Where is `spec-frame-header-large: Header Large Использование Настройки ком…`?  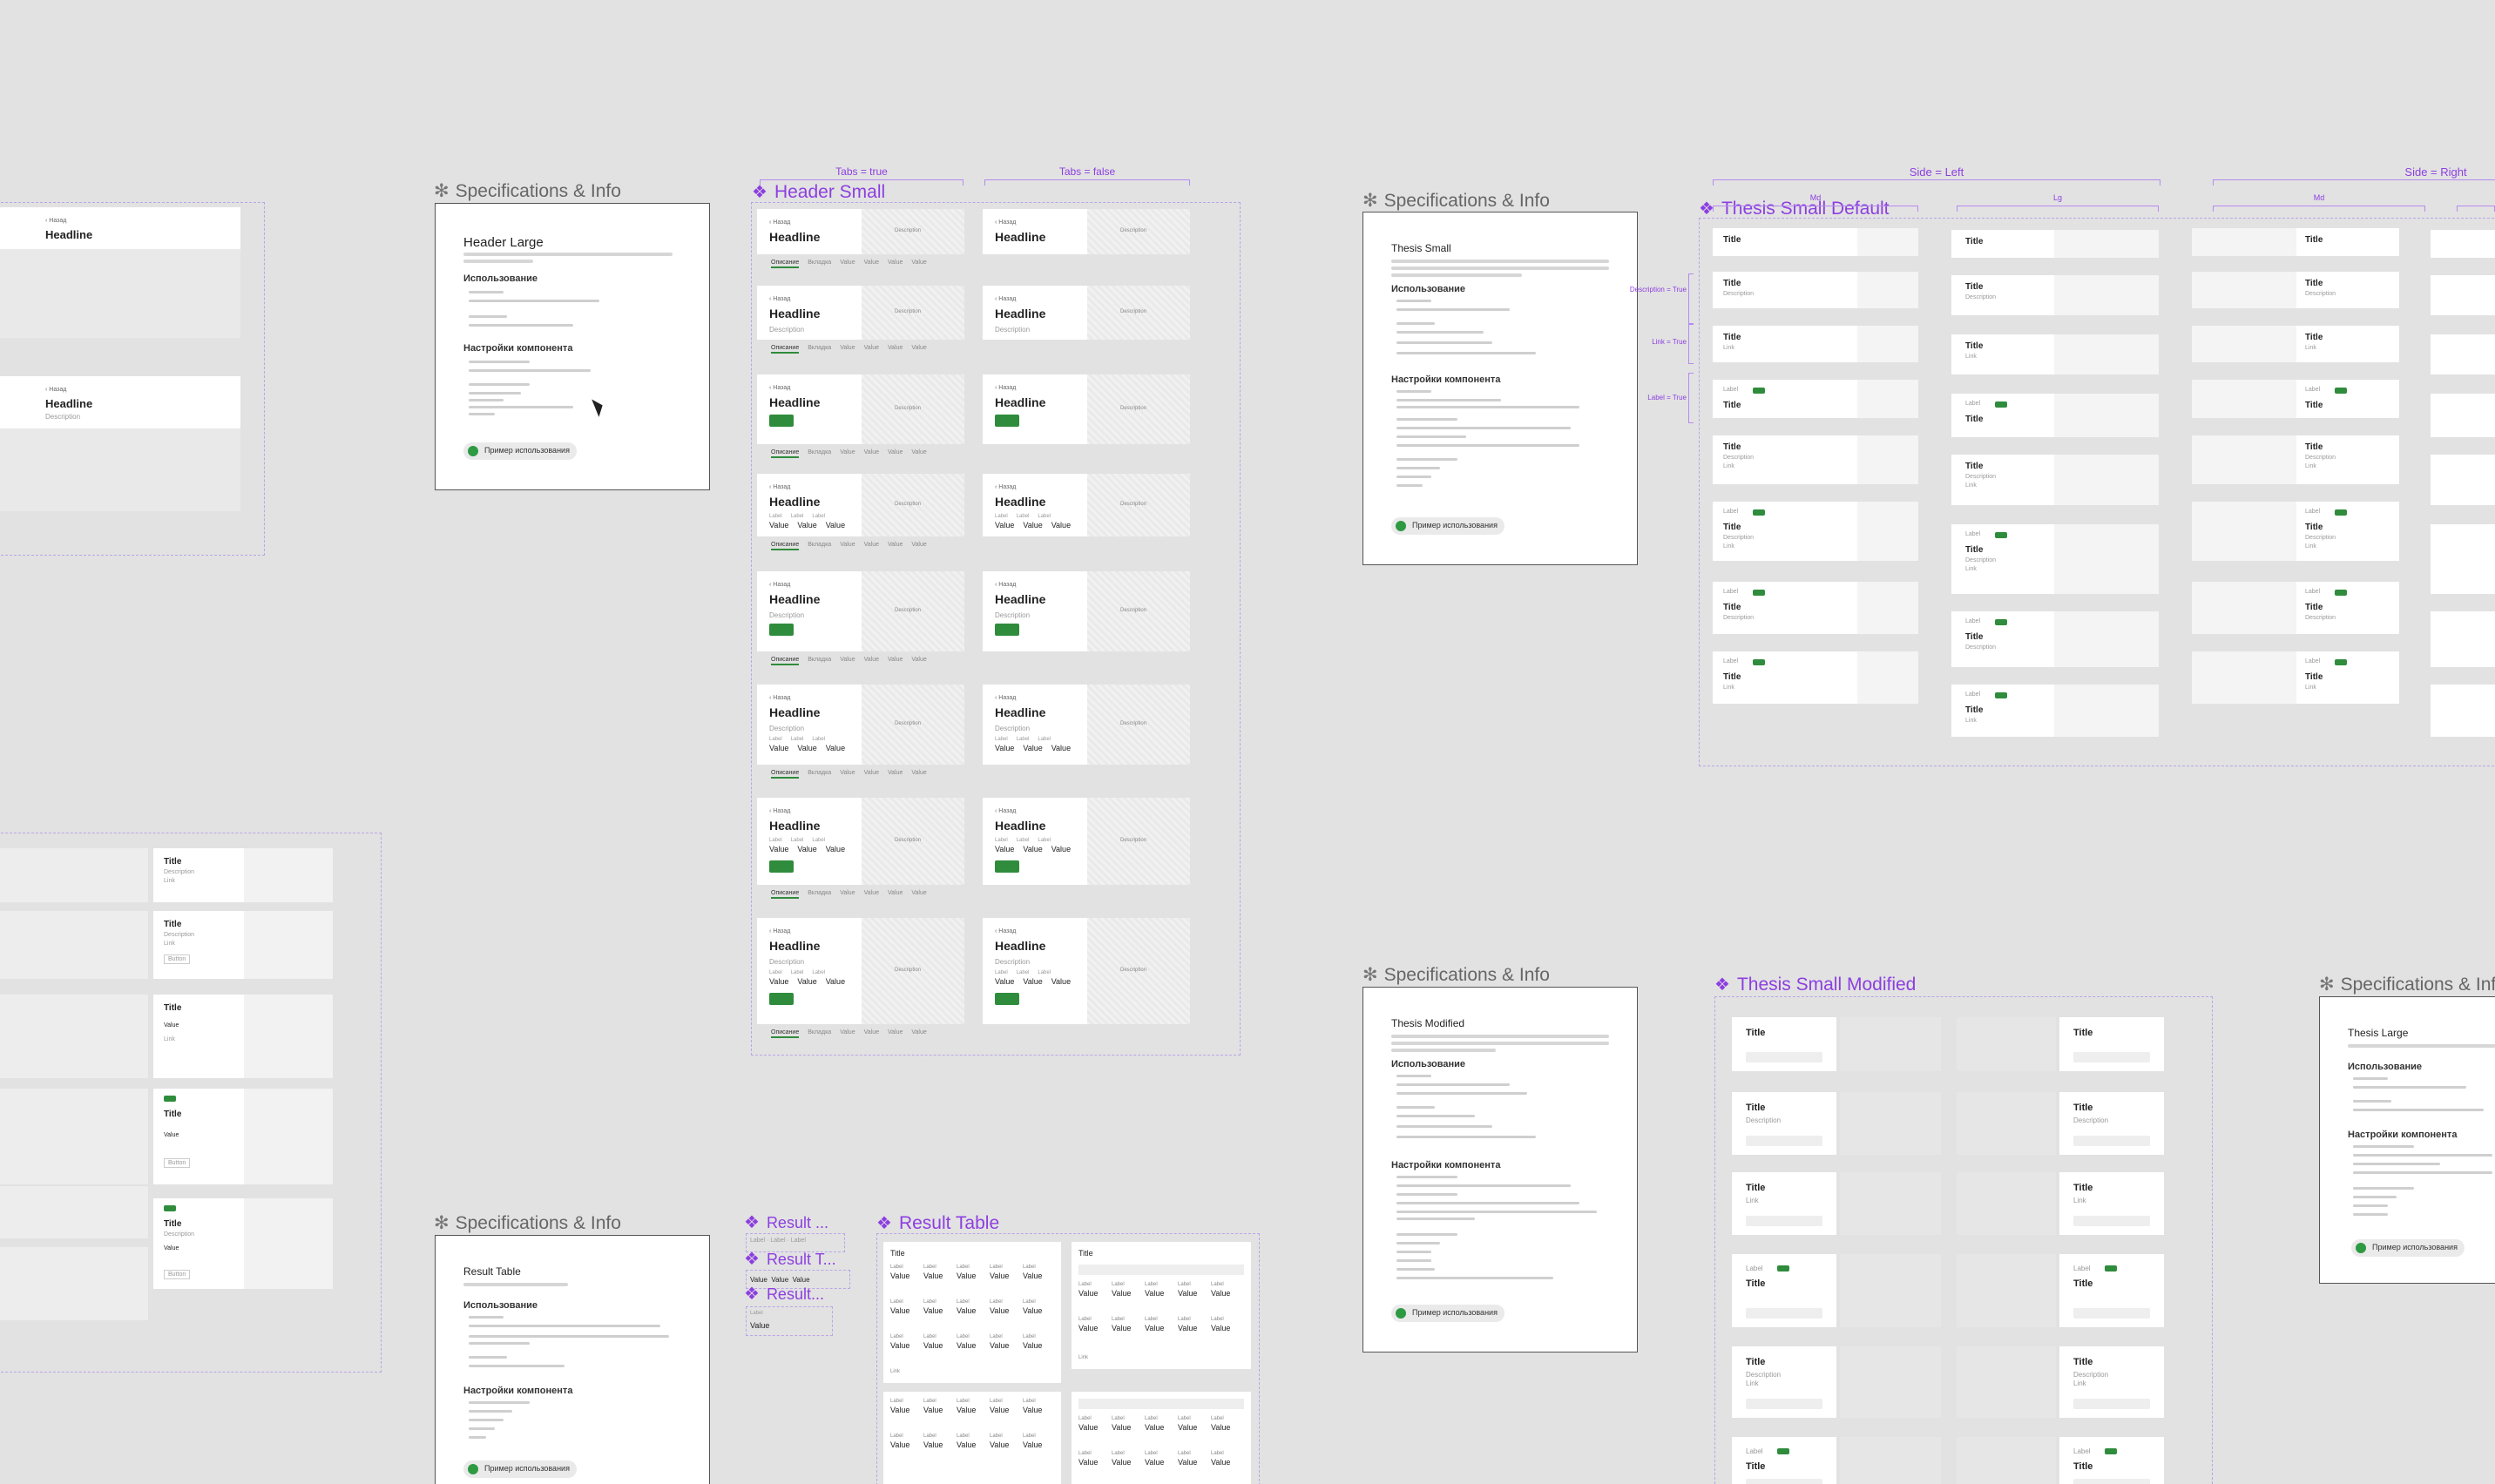 spec-frame-header-large: Header Large Использование Настройки ком… is located at coordinates (572, 346).